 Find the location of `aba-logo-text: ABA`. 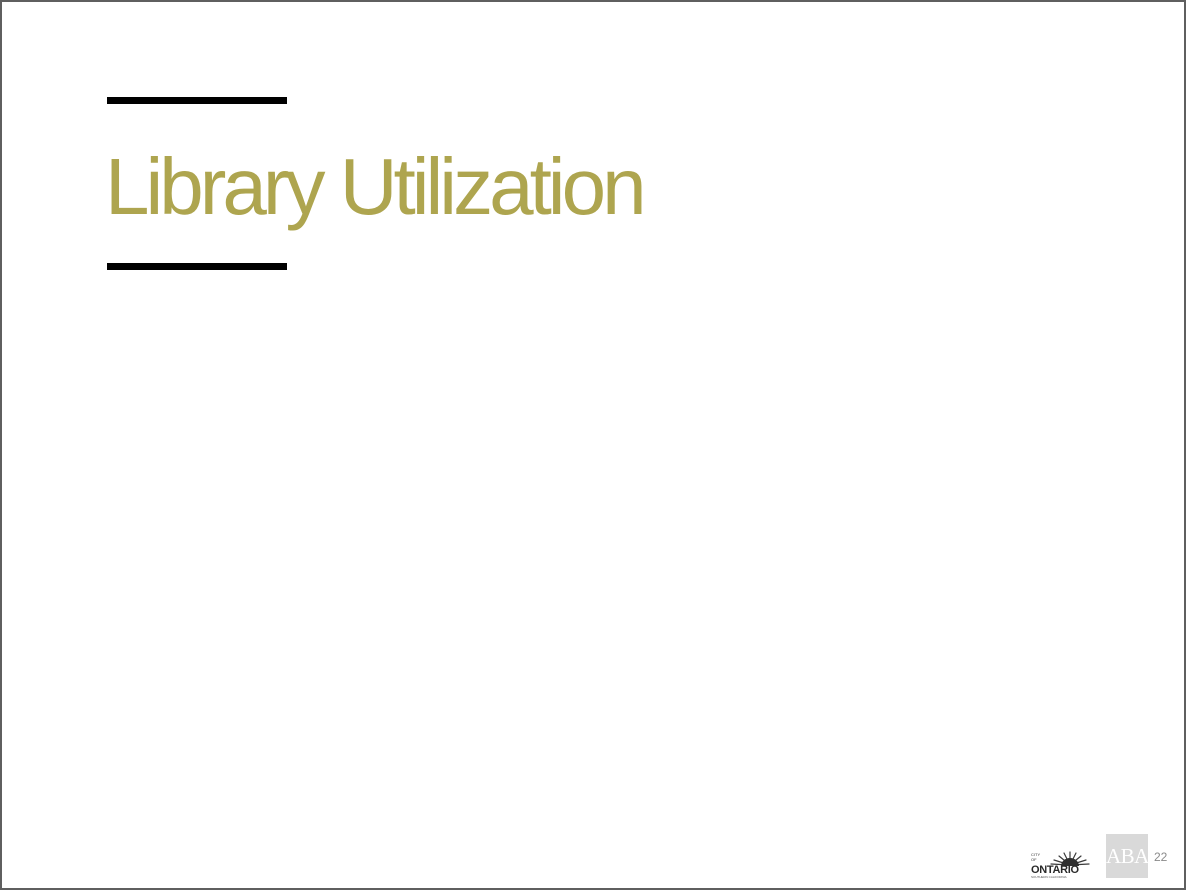

aba-logo-text: ABA is located at coordinates (1127, 856).